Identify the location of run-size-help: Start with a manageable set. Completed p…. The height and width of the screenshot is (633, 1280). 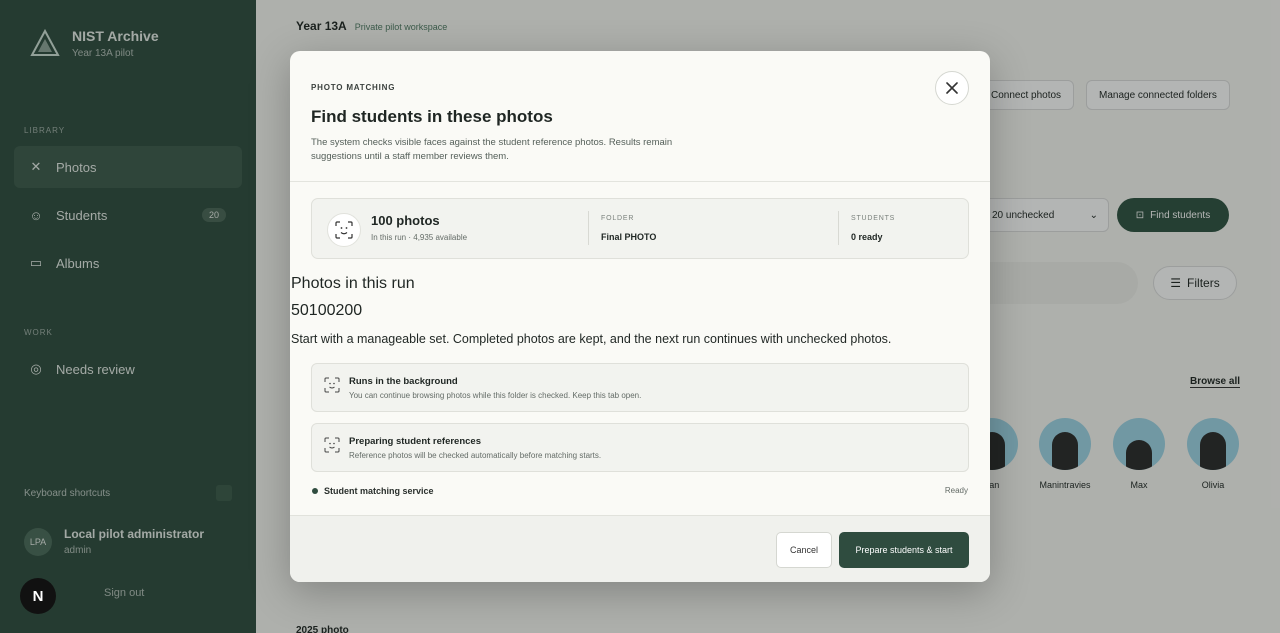
(591, 339).